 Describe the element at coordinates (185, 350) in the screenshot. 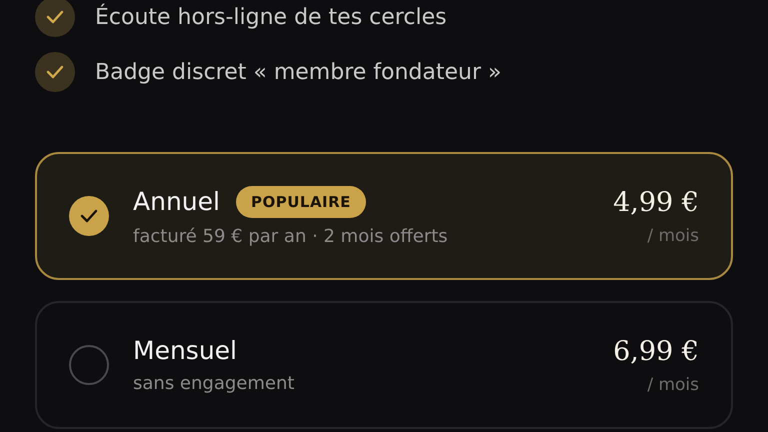

I see `plan-name: Mensuel` at that location.